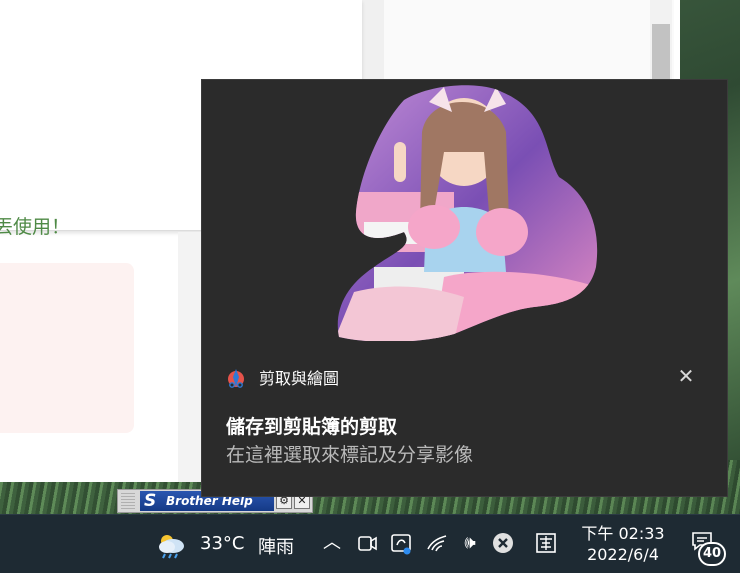 The image size is (740, 573). Describe the element at coordinates (276, 546) in the screenshot. I see `weather-condition: 陣雨` at that location.